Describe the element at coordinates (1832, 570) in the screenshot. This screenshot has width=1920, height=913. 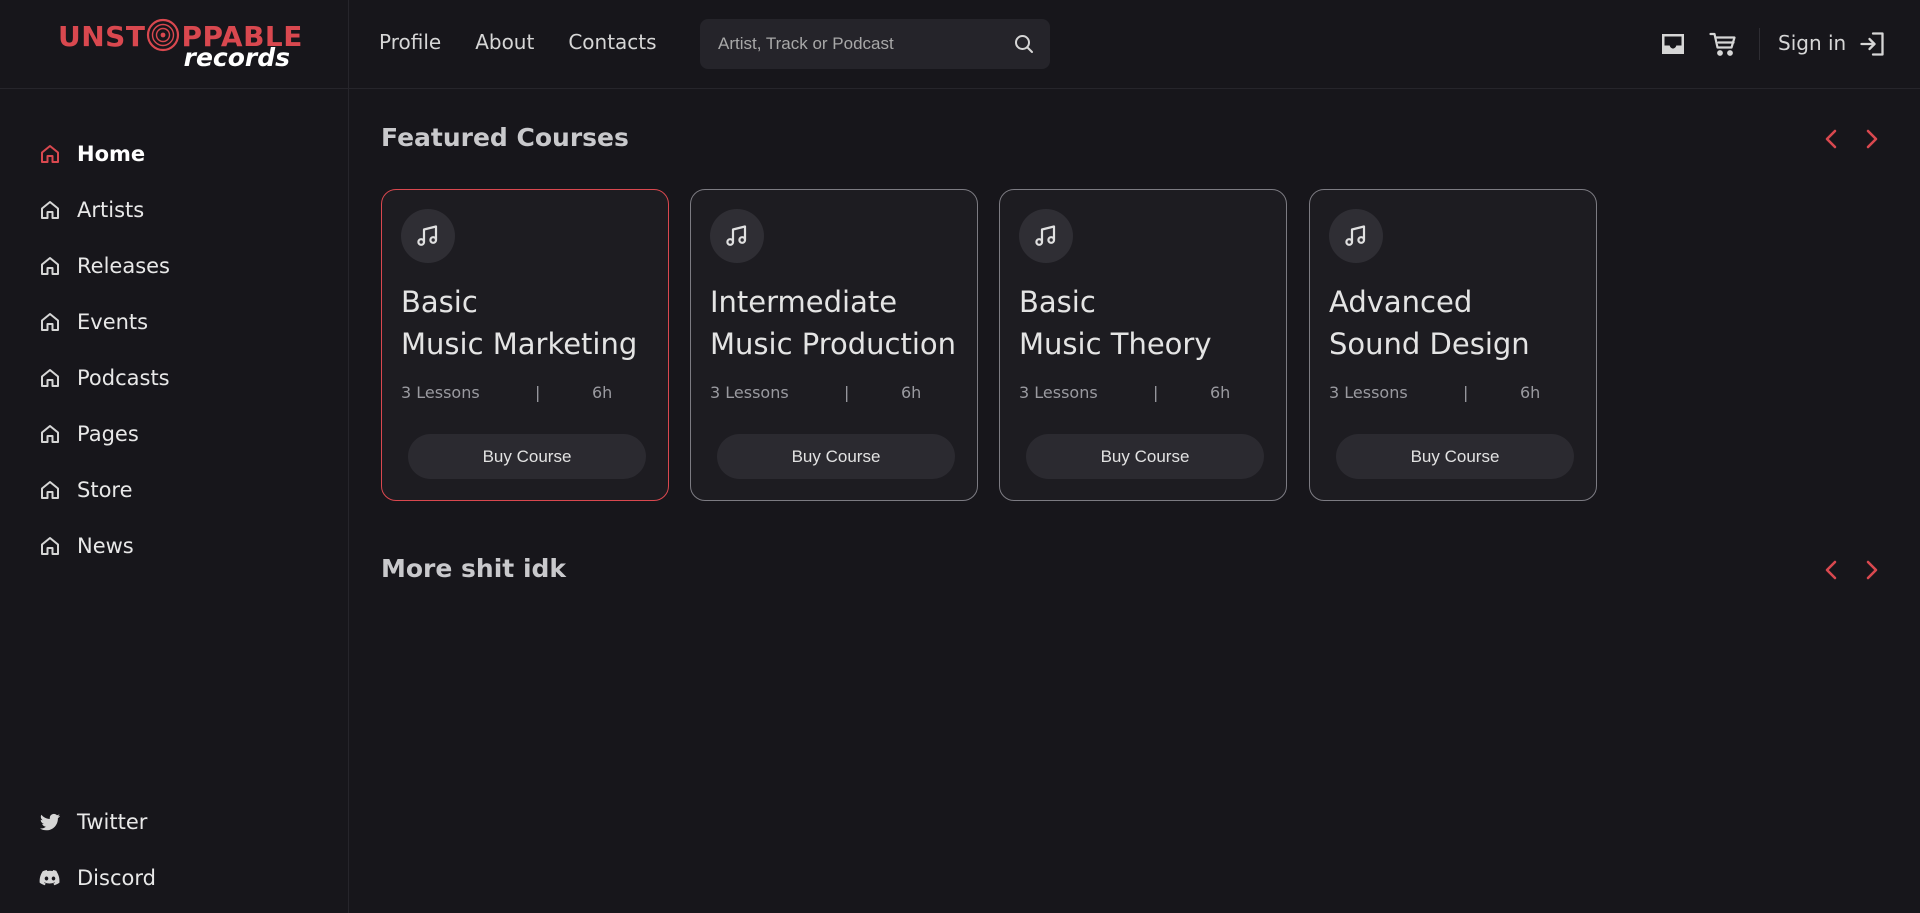
I see `more-prev-arrow` at that location.